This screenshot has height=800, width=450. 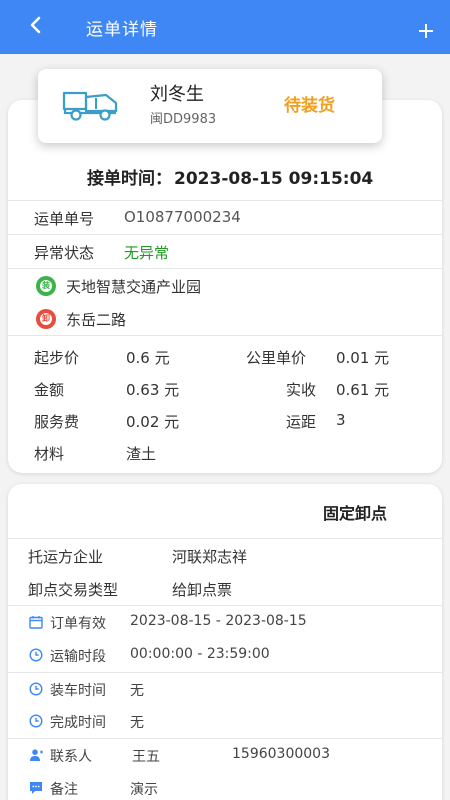 What do you see at coordinates (64, 253) in the screenshot?
I see `abnormal-status-label: 异常状态` at bounding box center [64, 253].